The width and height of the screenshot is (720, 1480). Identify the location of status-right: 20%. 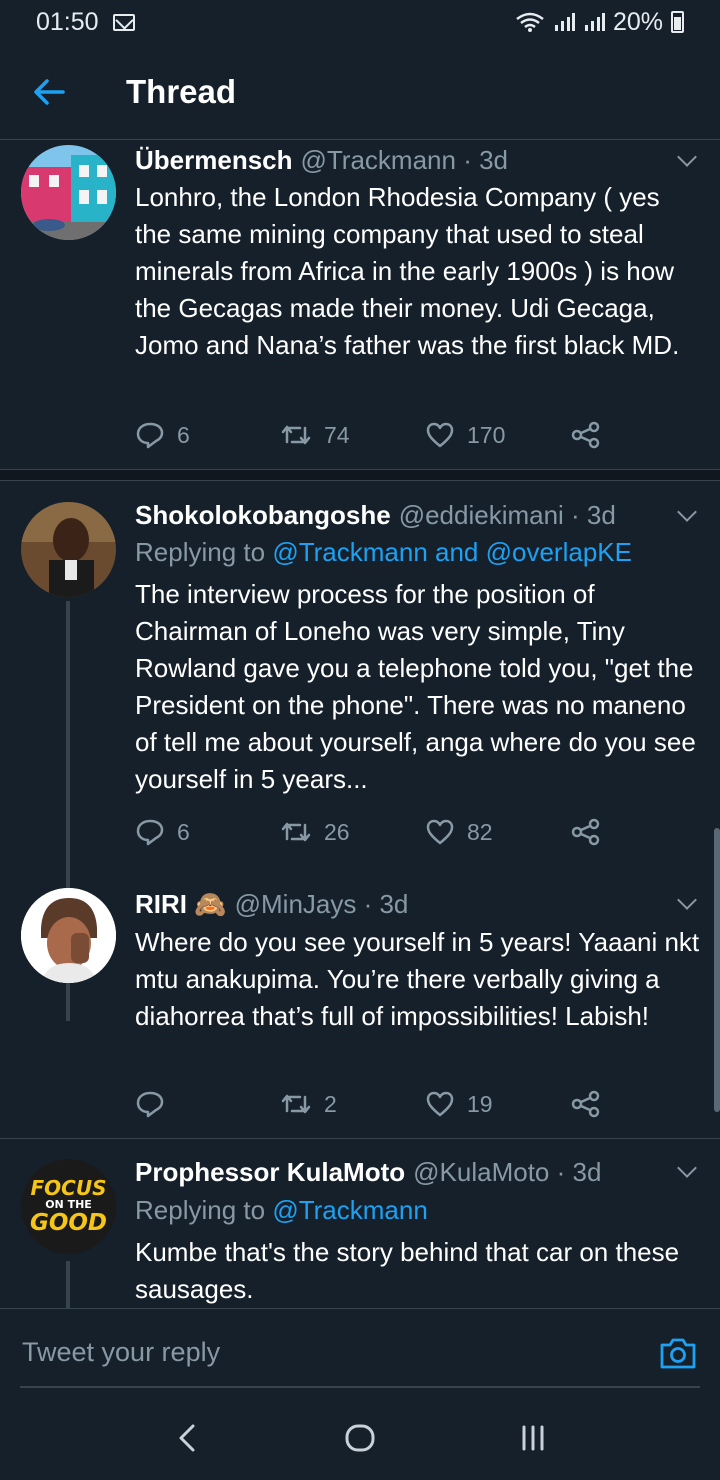
(599, 22).